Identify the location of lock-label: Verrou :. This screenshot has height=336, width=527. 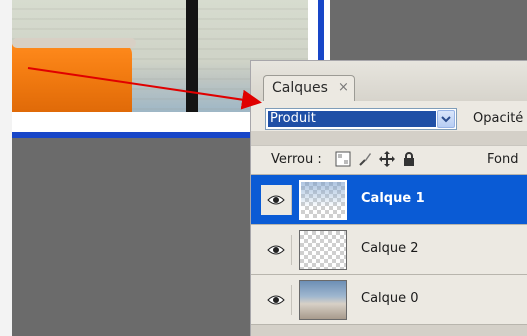
(296, 159).